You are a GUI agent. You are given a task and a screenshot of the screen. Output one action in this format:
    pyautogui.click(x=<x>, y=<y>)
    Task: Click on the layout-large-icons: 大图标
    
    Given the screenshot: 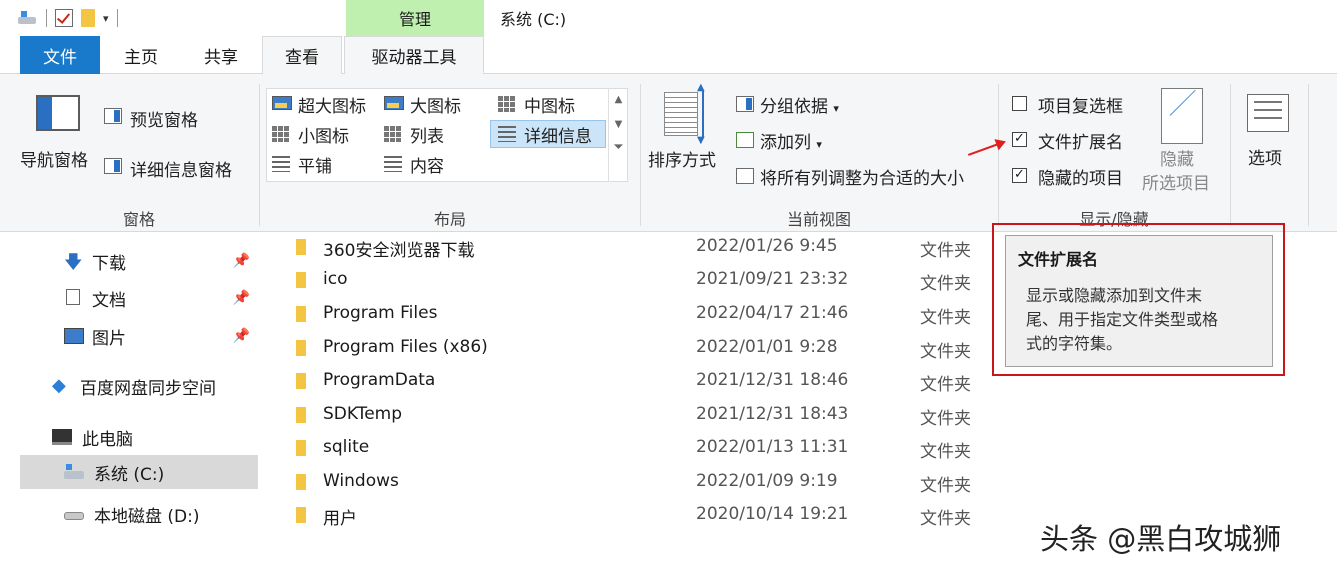 What is the action you would take?
    pyautogui.click(x=435, y=104)
    